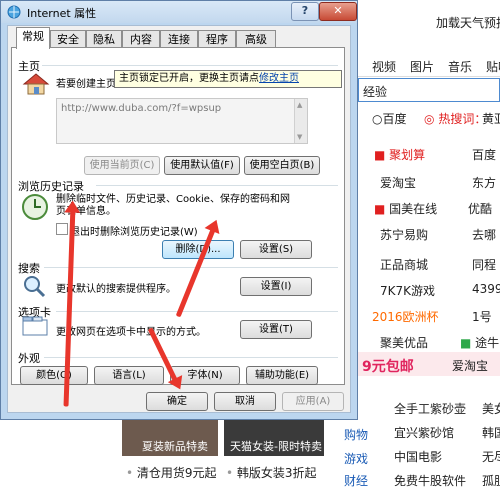 The image size is (500, 489). I want to click on tab-advanced: 高级, so click(256, 39).